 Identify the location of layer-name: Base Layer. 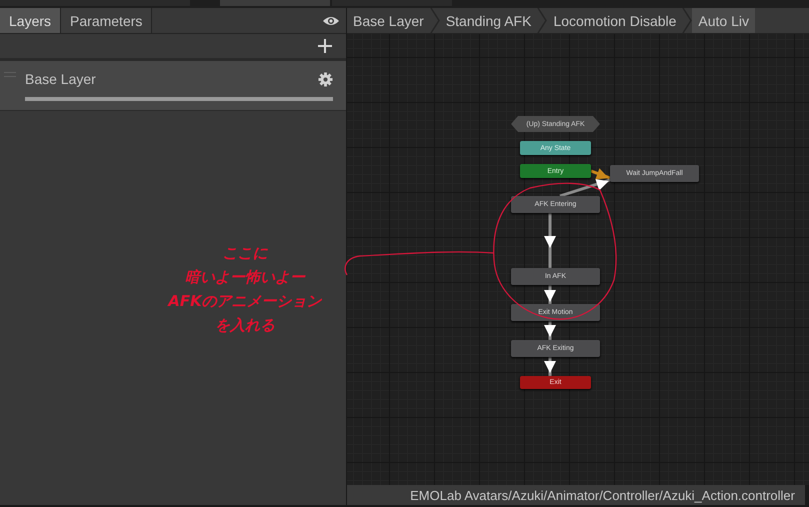
(60, 79).